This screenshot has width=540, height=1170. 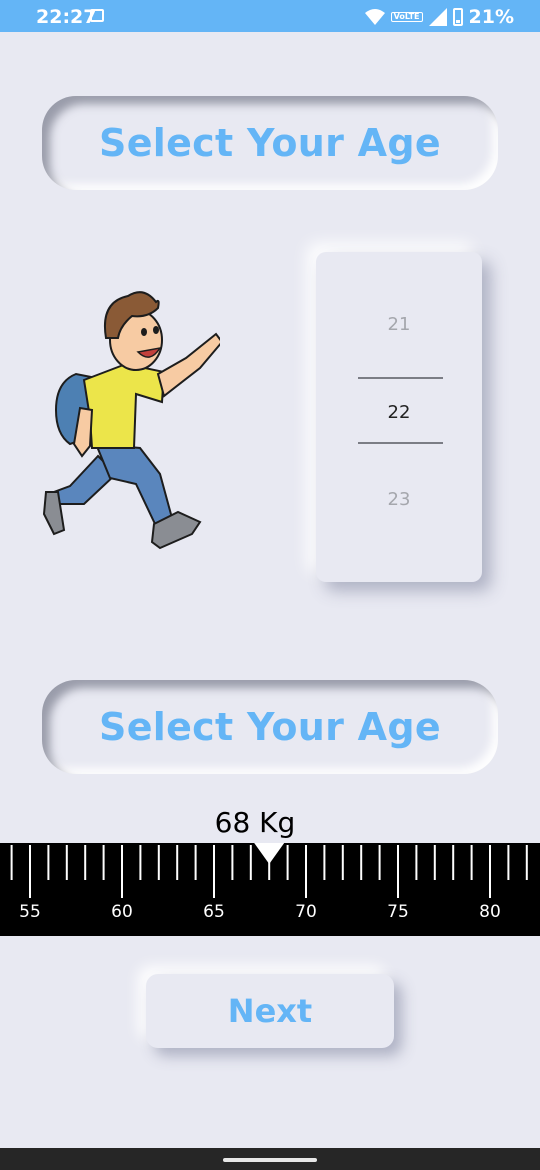 I want to click on status-time: 22:27, so click(x=66, y=17).